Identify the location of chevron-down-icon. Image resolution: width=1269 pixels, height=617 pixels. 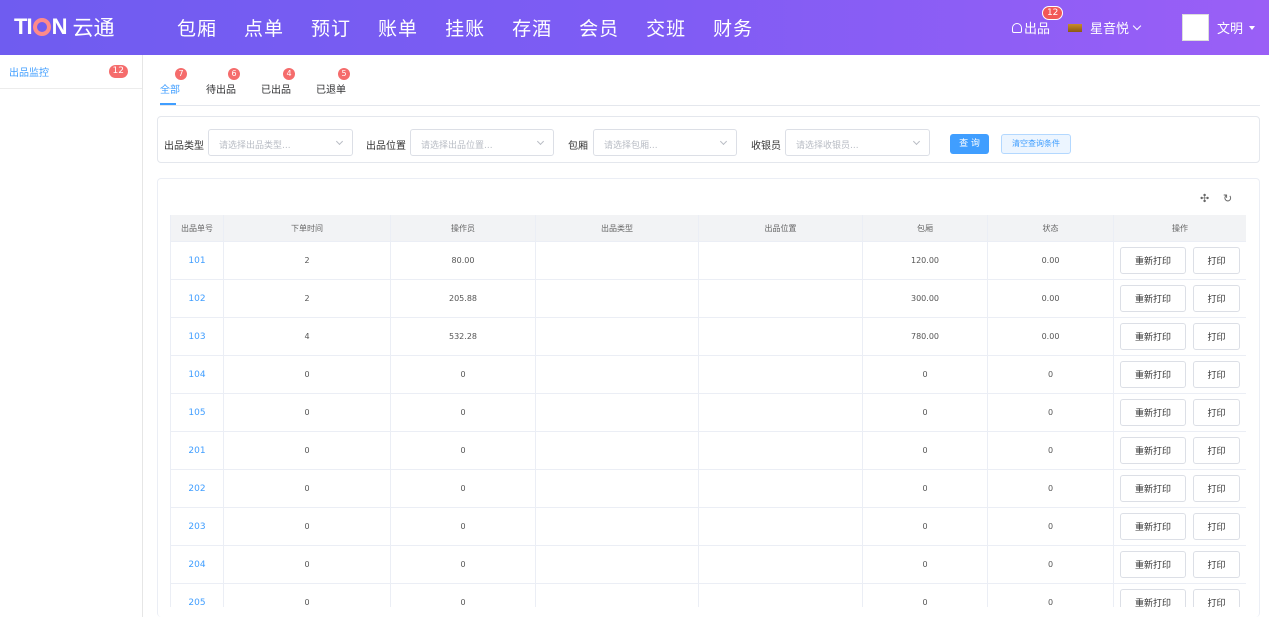
(1137, 25).